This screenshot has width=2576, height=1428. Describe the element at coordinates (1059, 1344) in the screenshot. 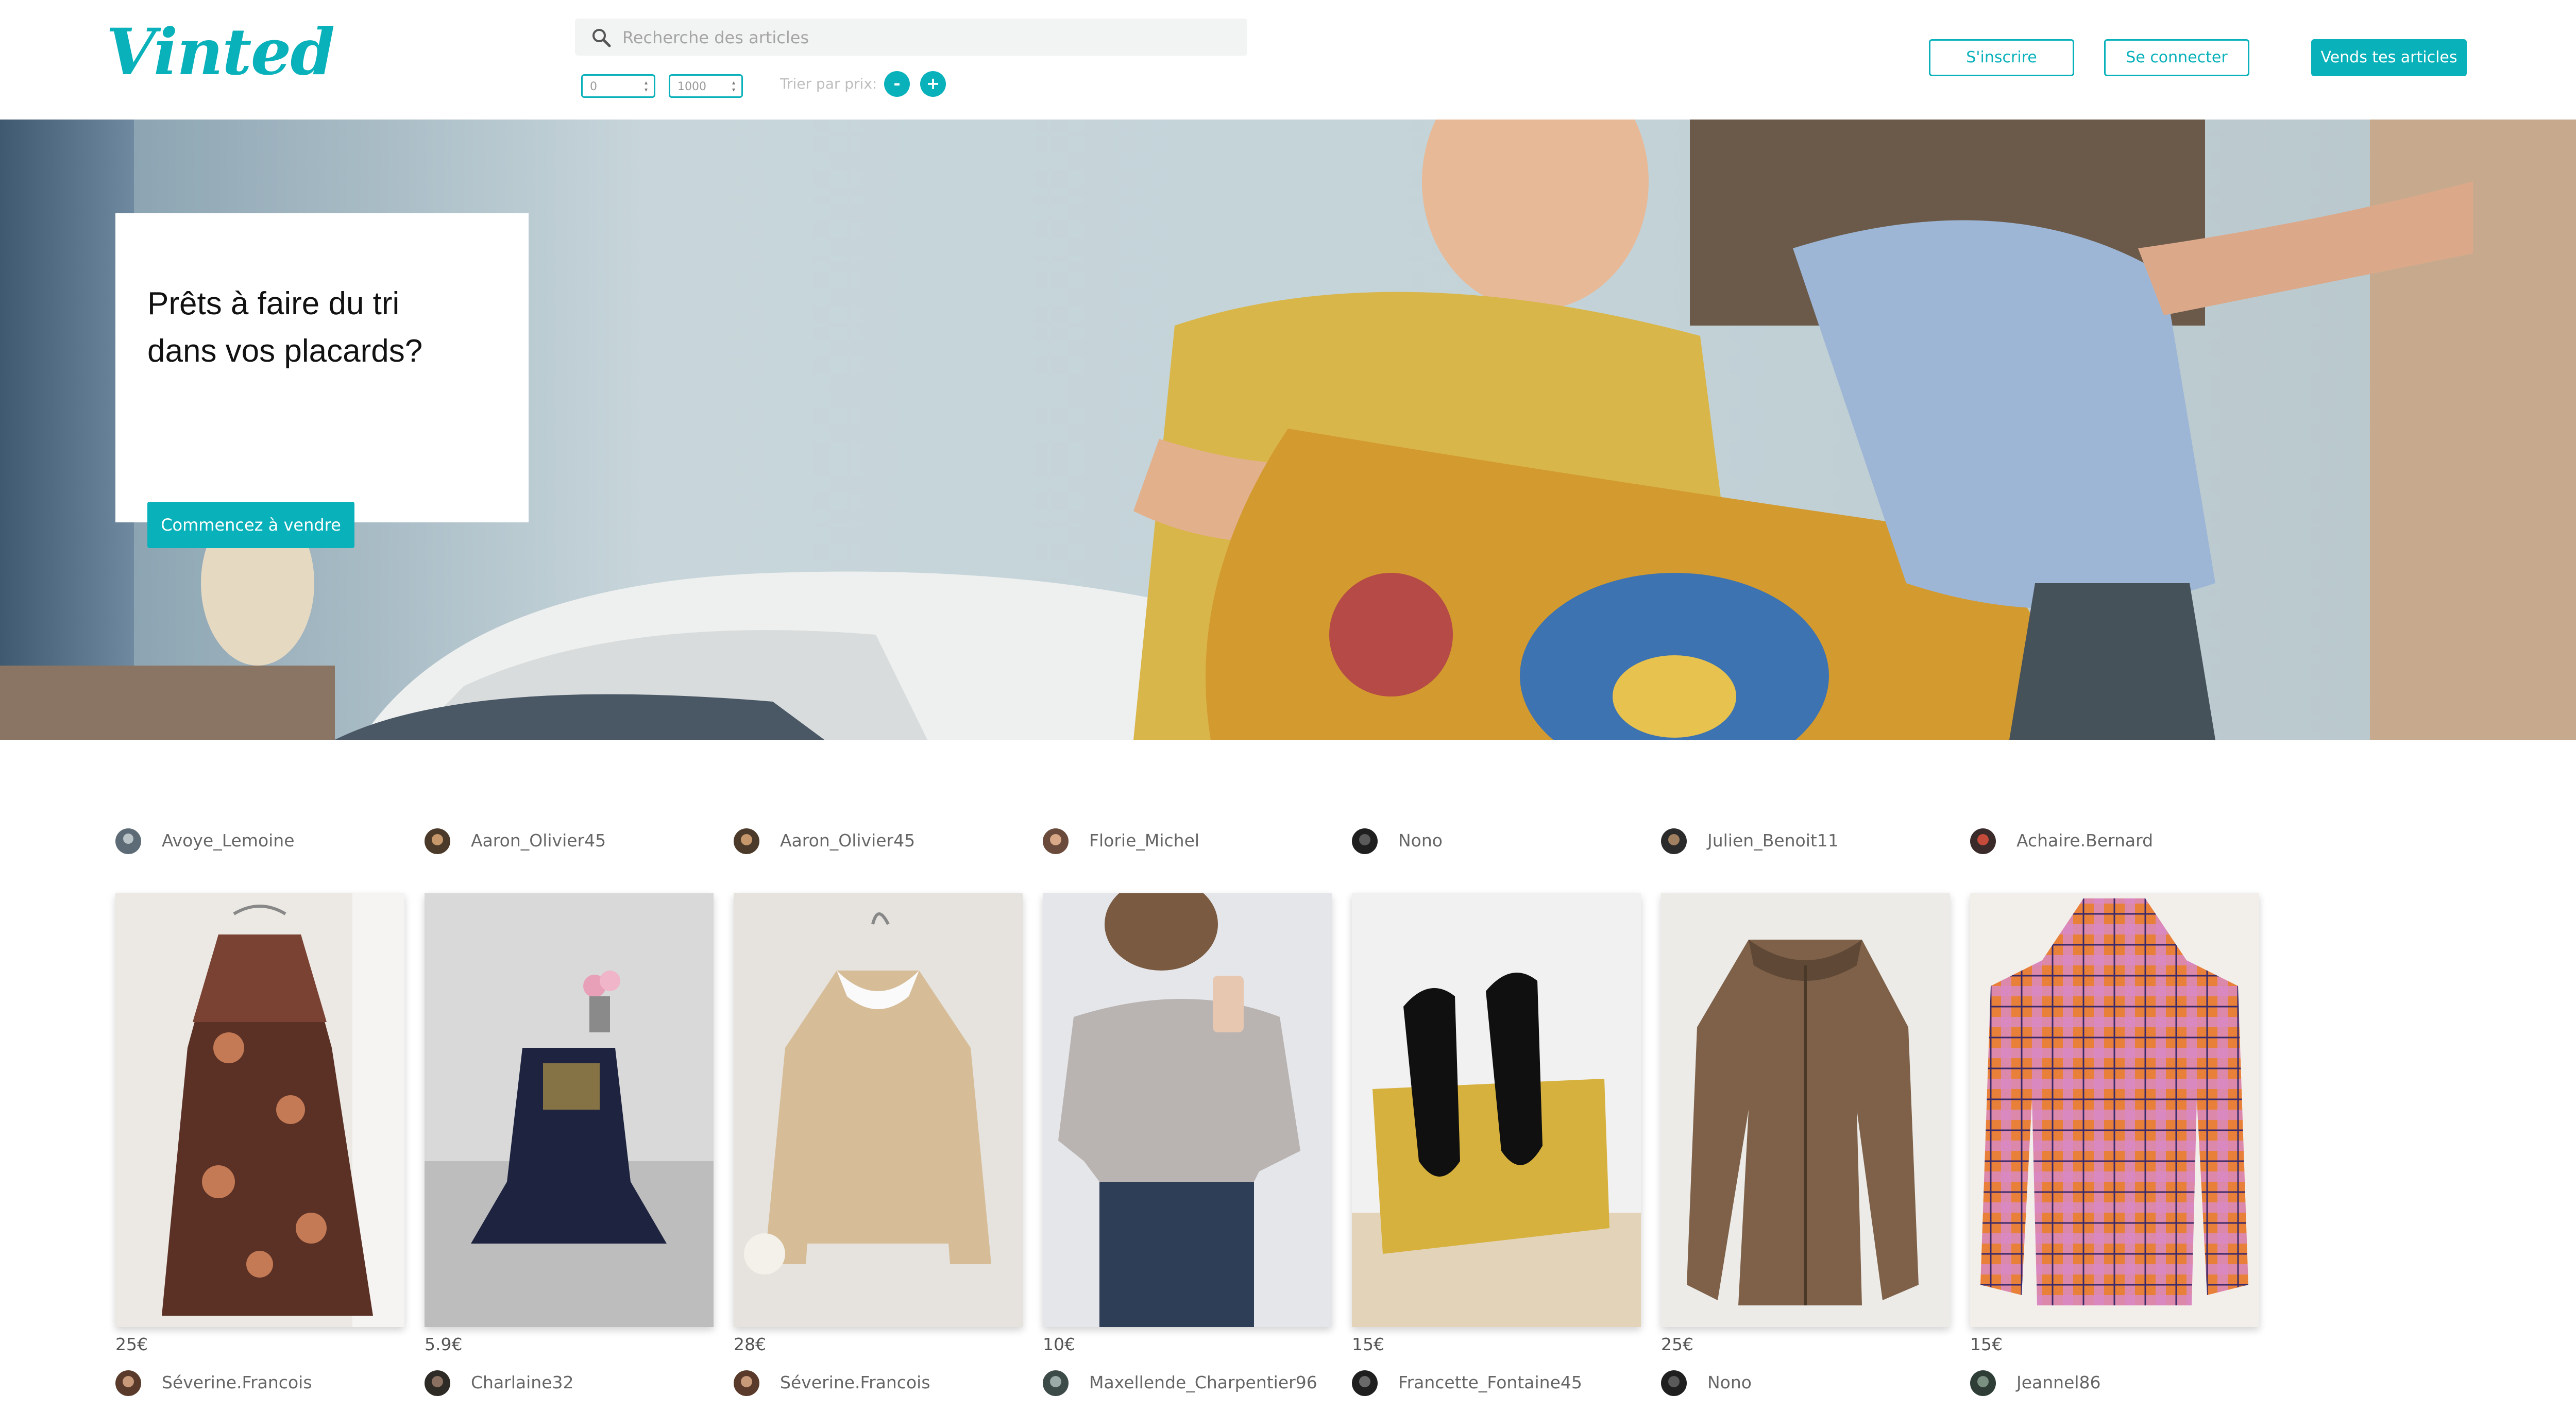

I see `item-price: 10€` at that location.